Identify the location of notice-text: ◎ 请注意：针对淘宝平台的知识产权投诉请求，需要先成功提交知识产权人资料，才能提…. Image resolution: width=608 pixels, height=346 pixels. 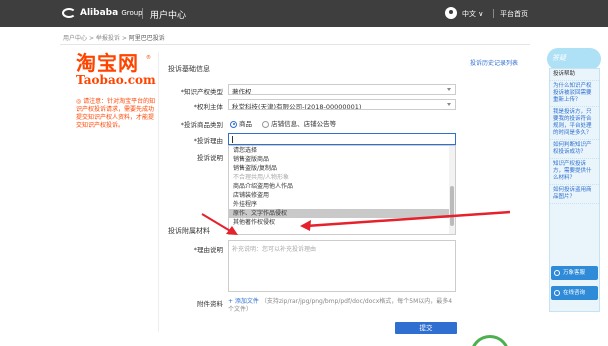
(116, 113).